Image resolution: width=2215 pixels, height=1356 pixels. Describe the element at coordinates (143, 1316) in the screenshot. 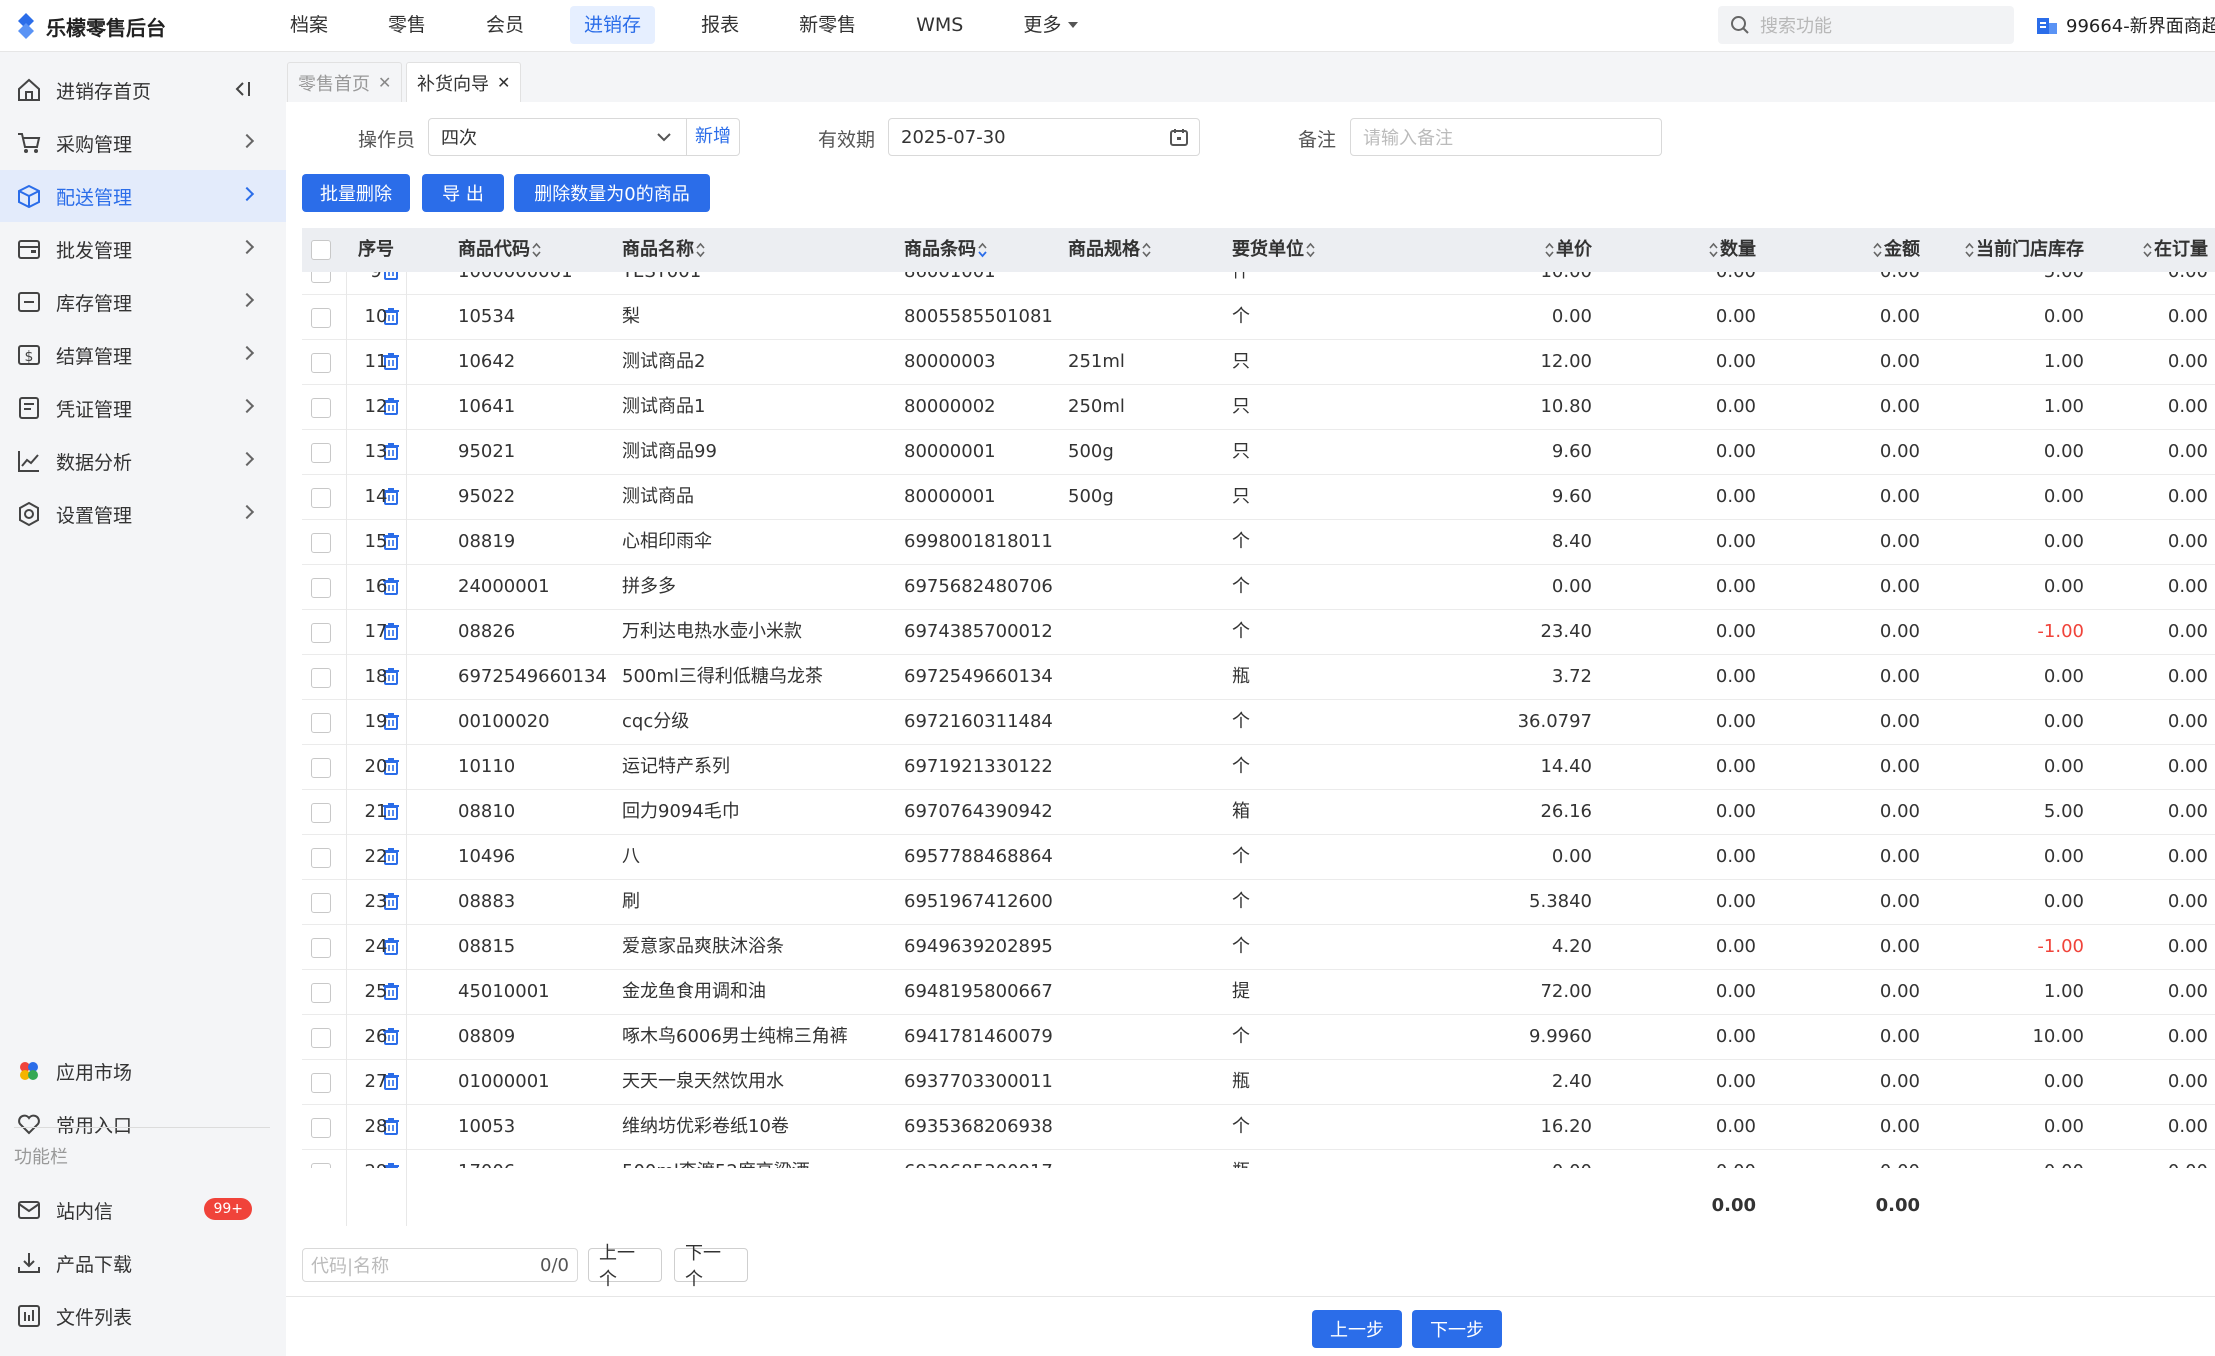

I see `sidebar-item-files: 文件列表` at that location.